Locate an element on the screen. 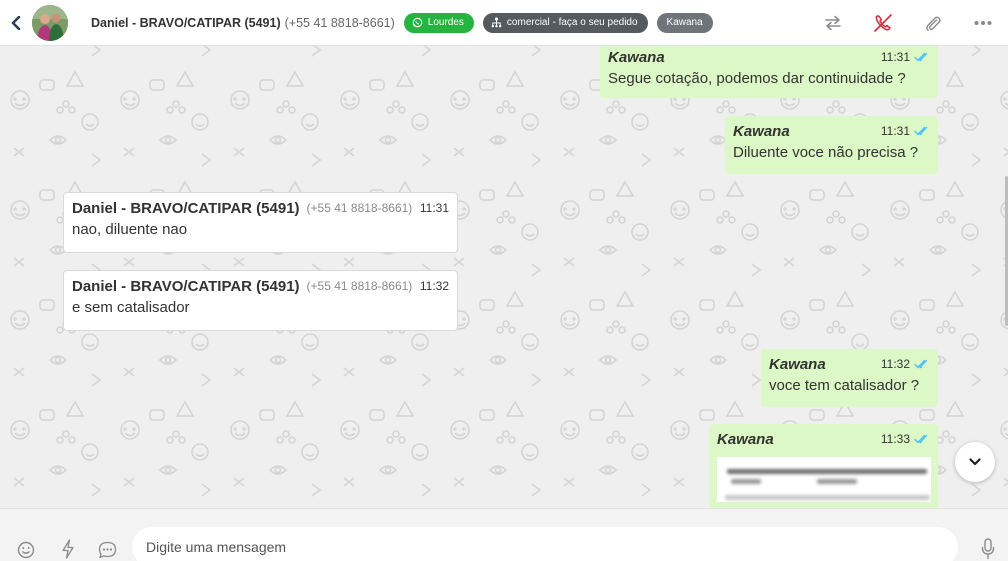  message-text: nao, diluente nao is located at coordinates (130, 229).